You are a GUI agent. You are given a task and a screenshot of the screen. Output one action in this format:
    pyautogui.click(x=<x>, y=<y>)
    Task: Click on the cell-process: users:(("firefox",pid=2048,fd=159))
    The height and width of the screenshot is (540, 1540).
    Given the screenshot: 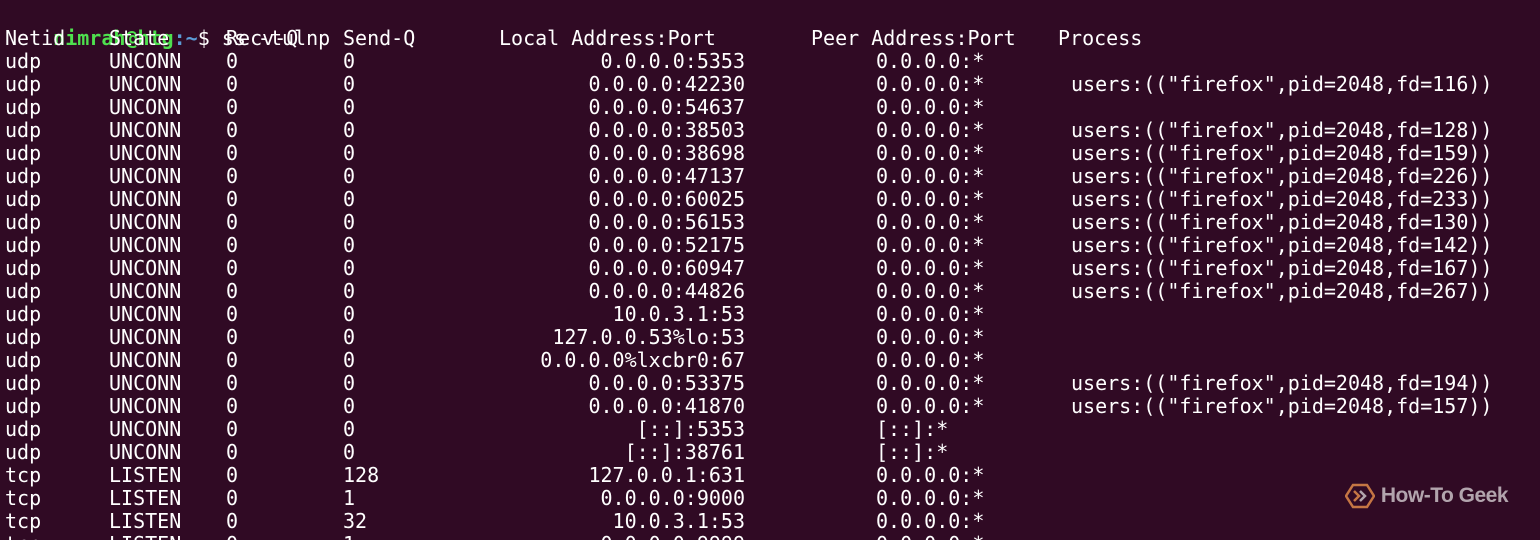 What is the action you would take?
    pyautogui.click(x=1282, y=153)
    